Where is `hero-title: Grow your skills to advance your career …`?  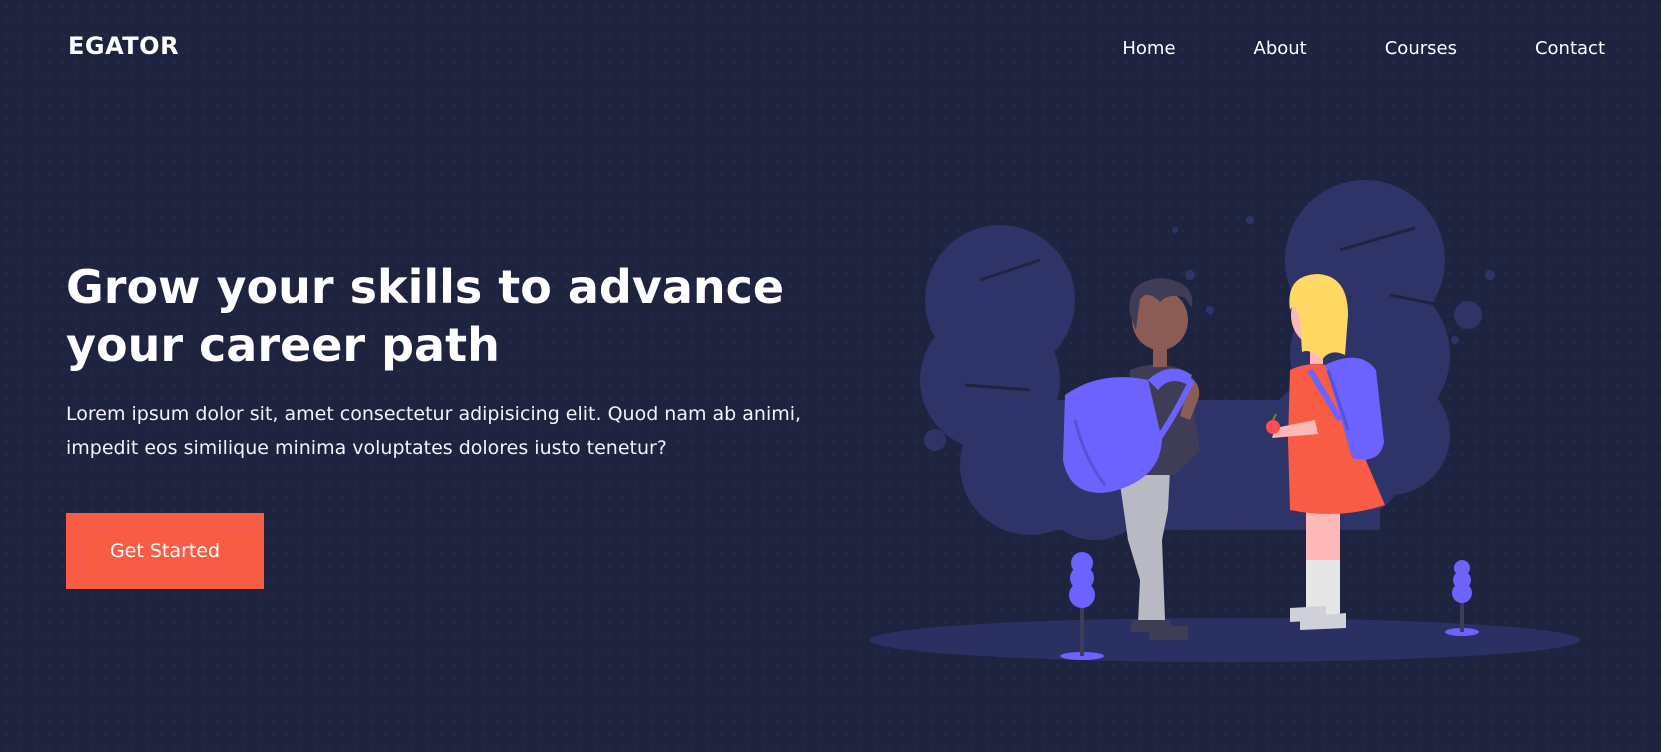 hero-title: Grow your skills to advance your career … is located at coordinates (425, 316).